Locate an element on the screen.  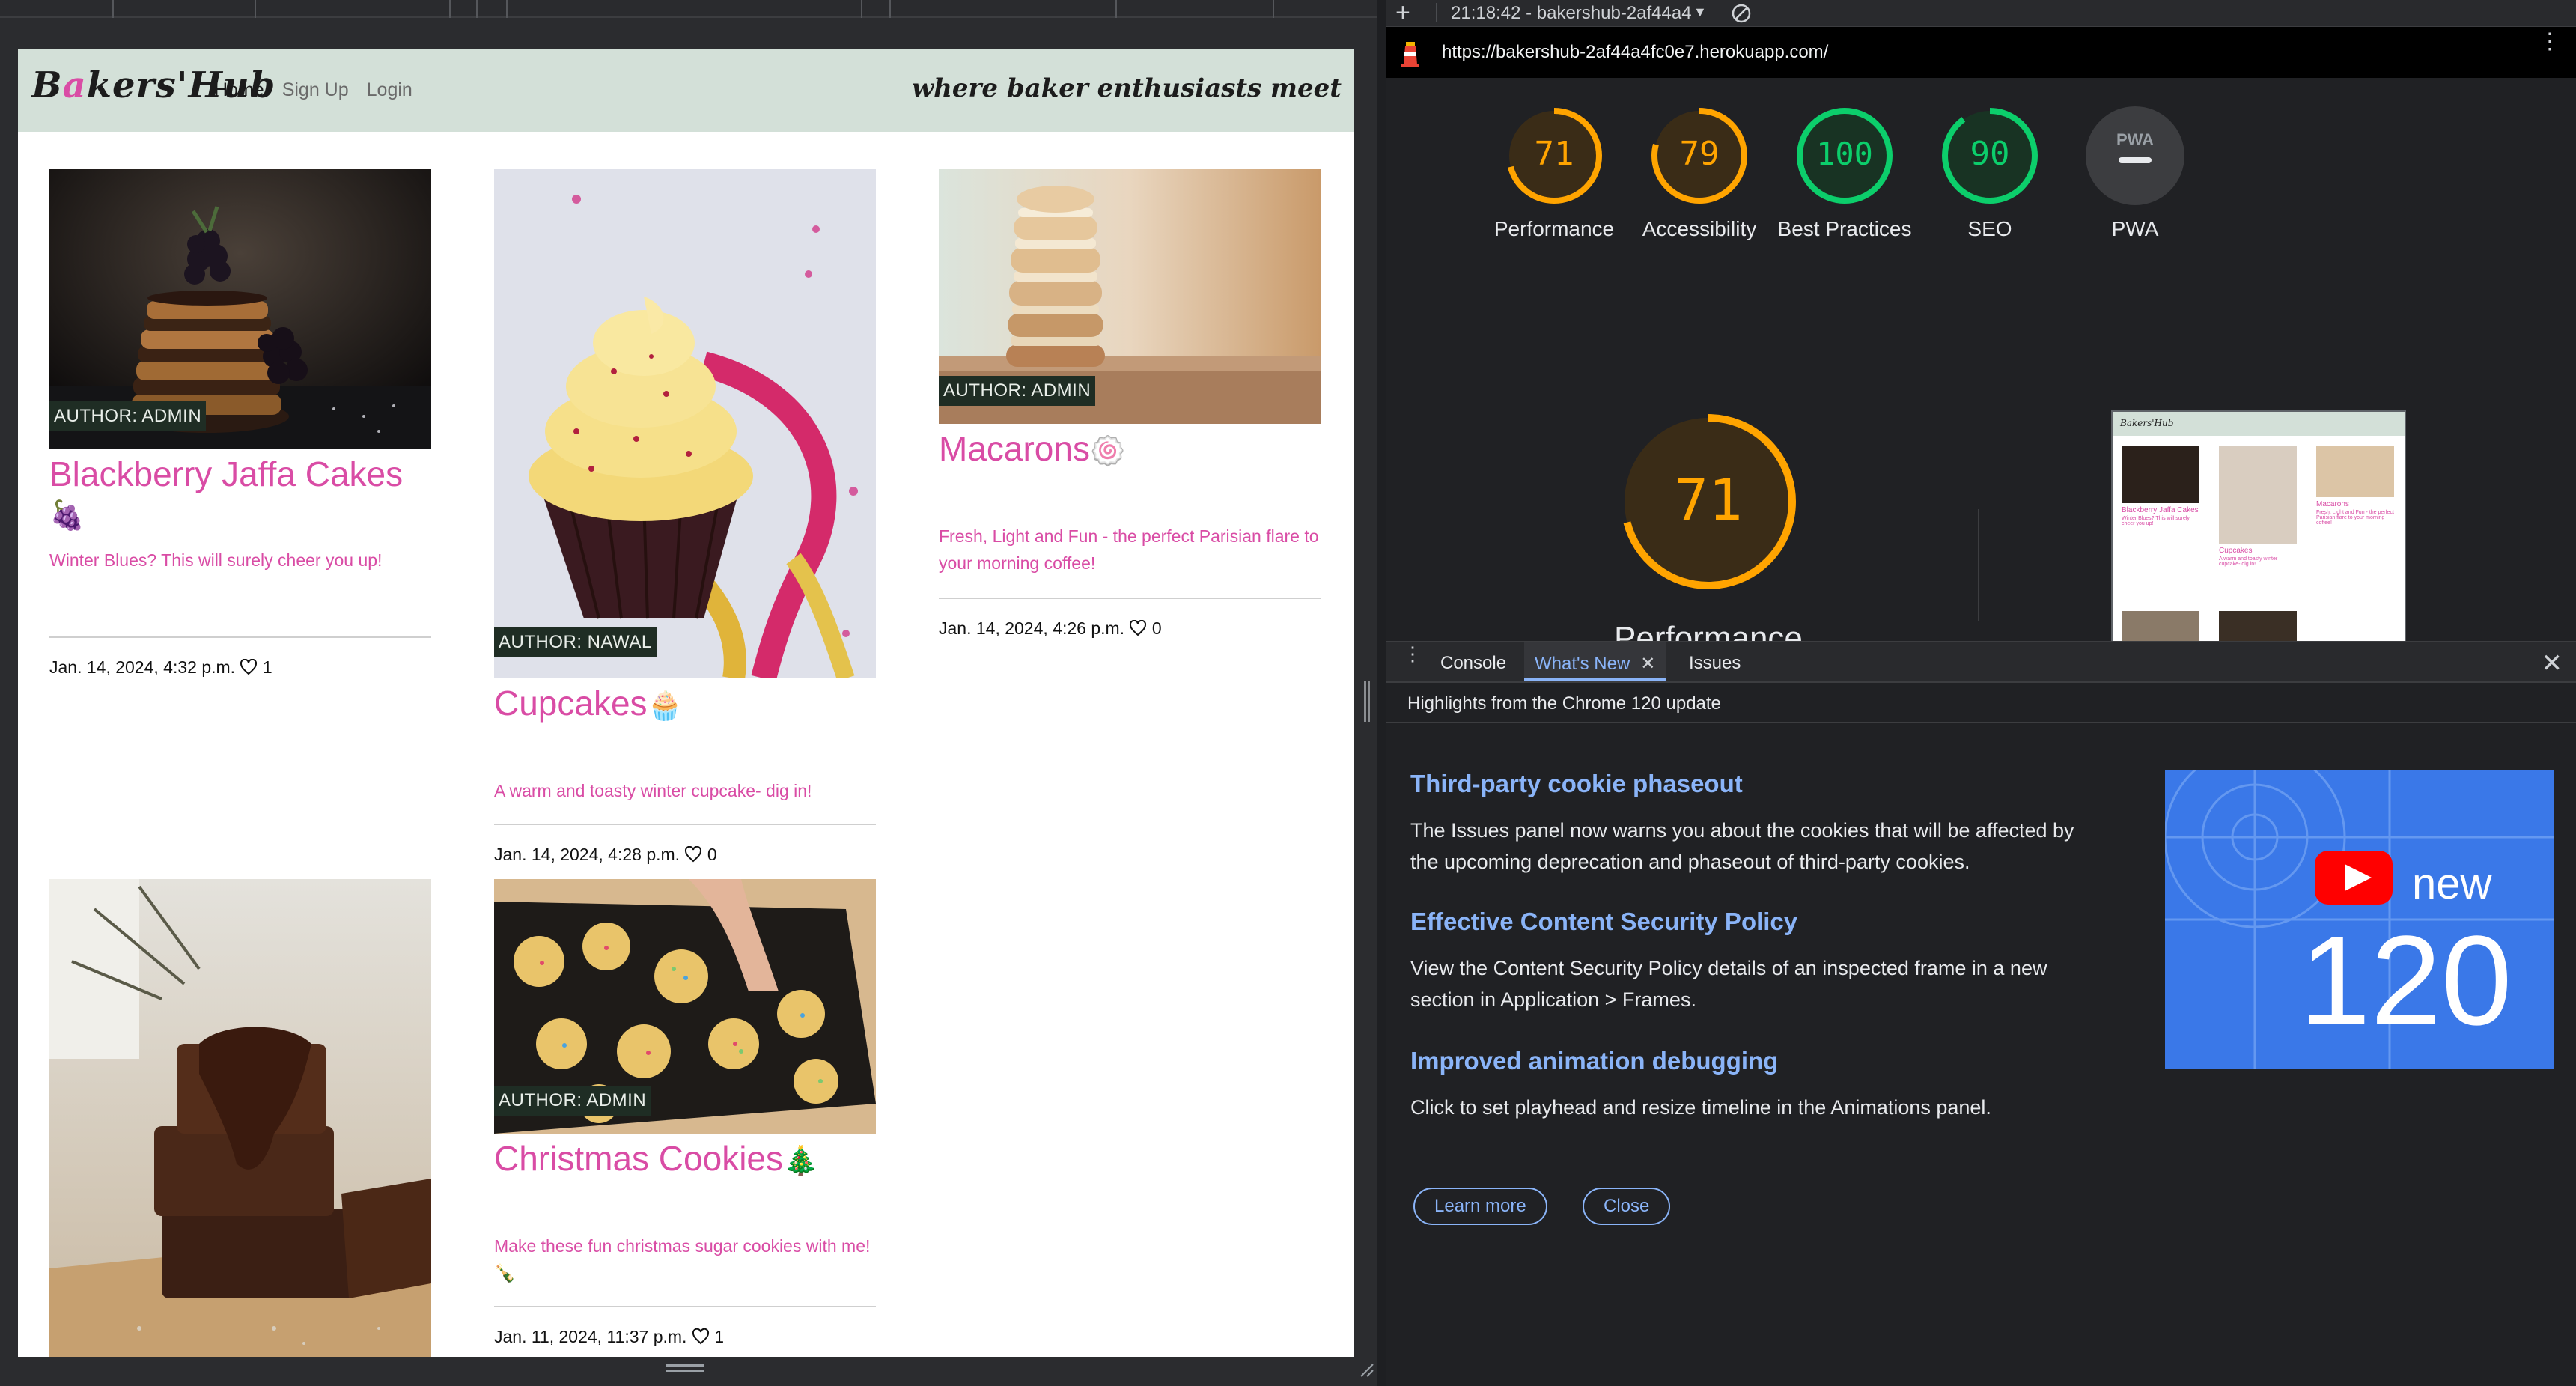
pane-splitter-handle is located at coordinates (1367, 702).